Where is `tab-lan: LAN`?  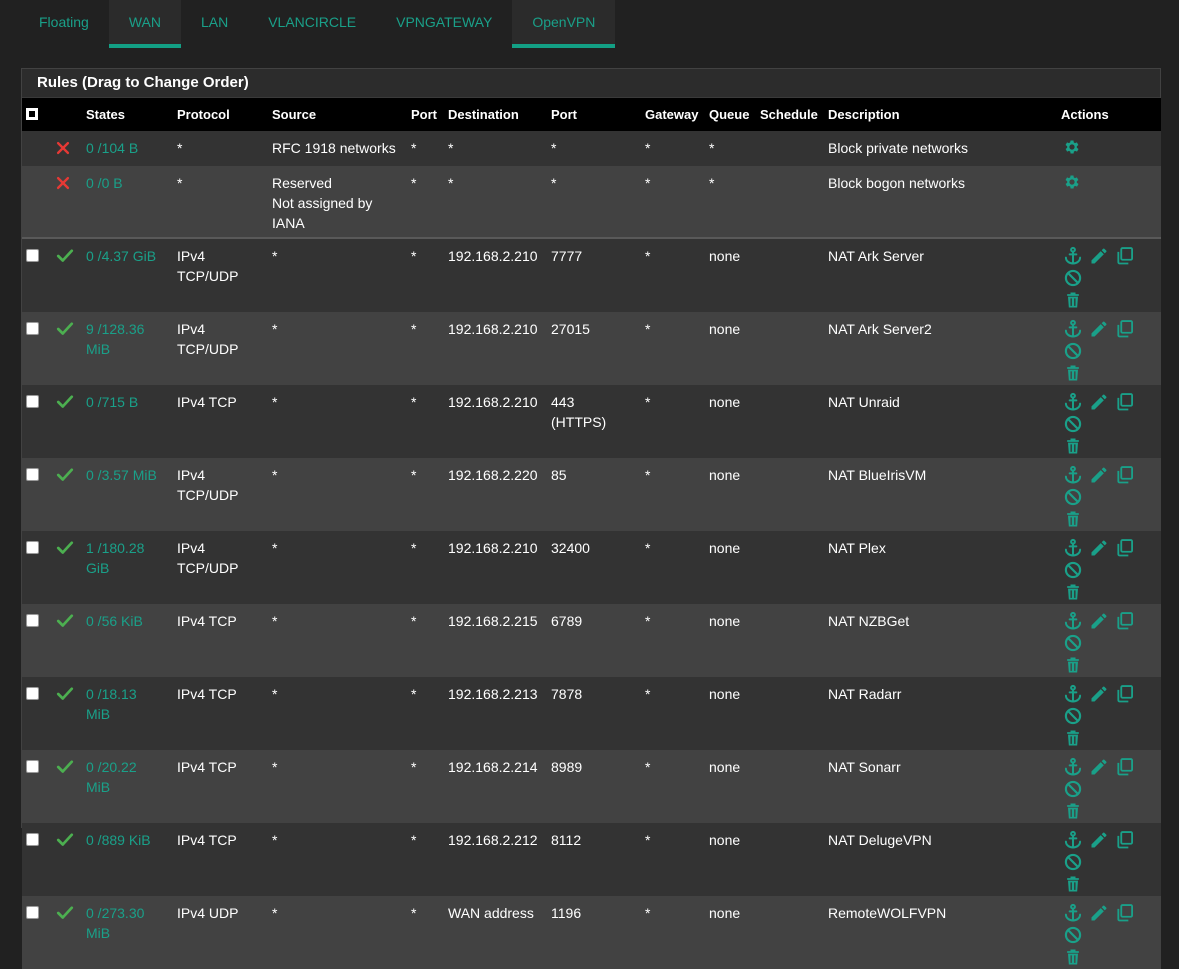 tab-lan: LAN is located at coordinates (214, 24).